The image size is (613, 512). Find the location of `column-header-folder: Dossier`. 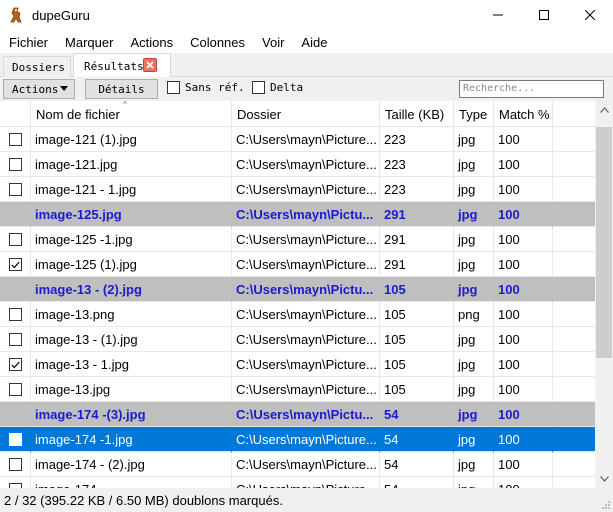

column-header-folder: Dossier is located at coordinates (306, 114).